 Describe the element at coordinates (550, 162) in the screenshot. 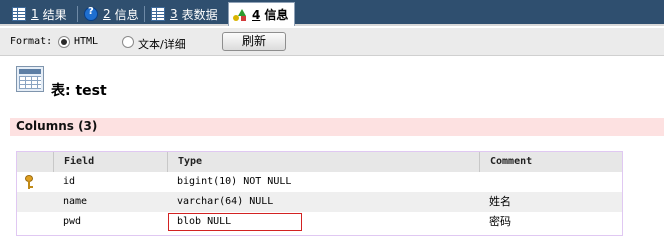

I see `column-header-comment: Comment` at that location.